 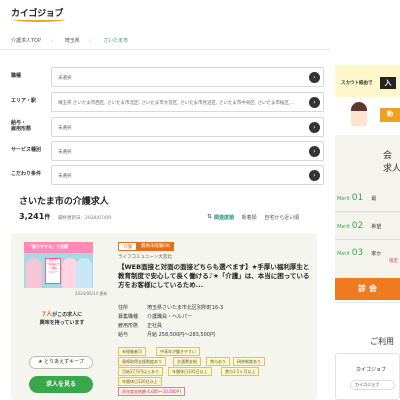 What do you see at coordinates (367, 376) in the screenshot?
I see `usage-card: カイゴジョブ カイゴジョブ` at bounding box center [367, 376].